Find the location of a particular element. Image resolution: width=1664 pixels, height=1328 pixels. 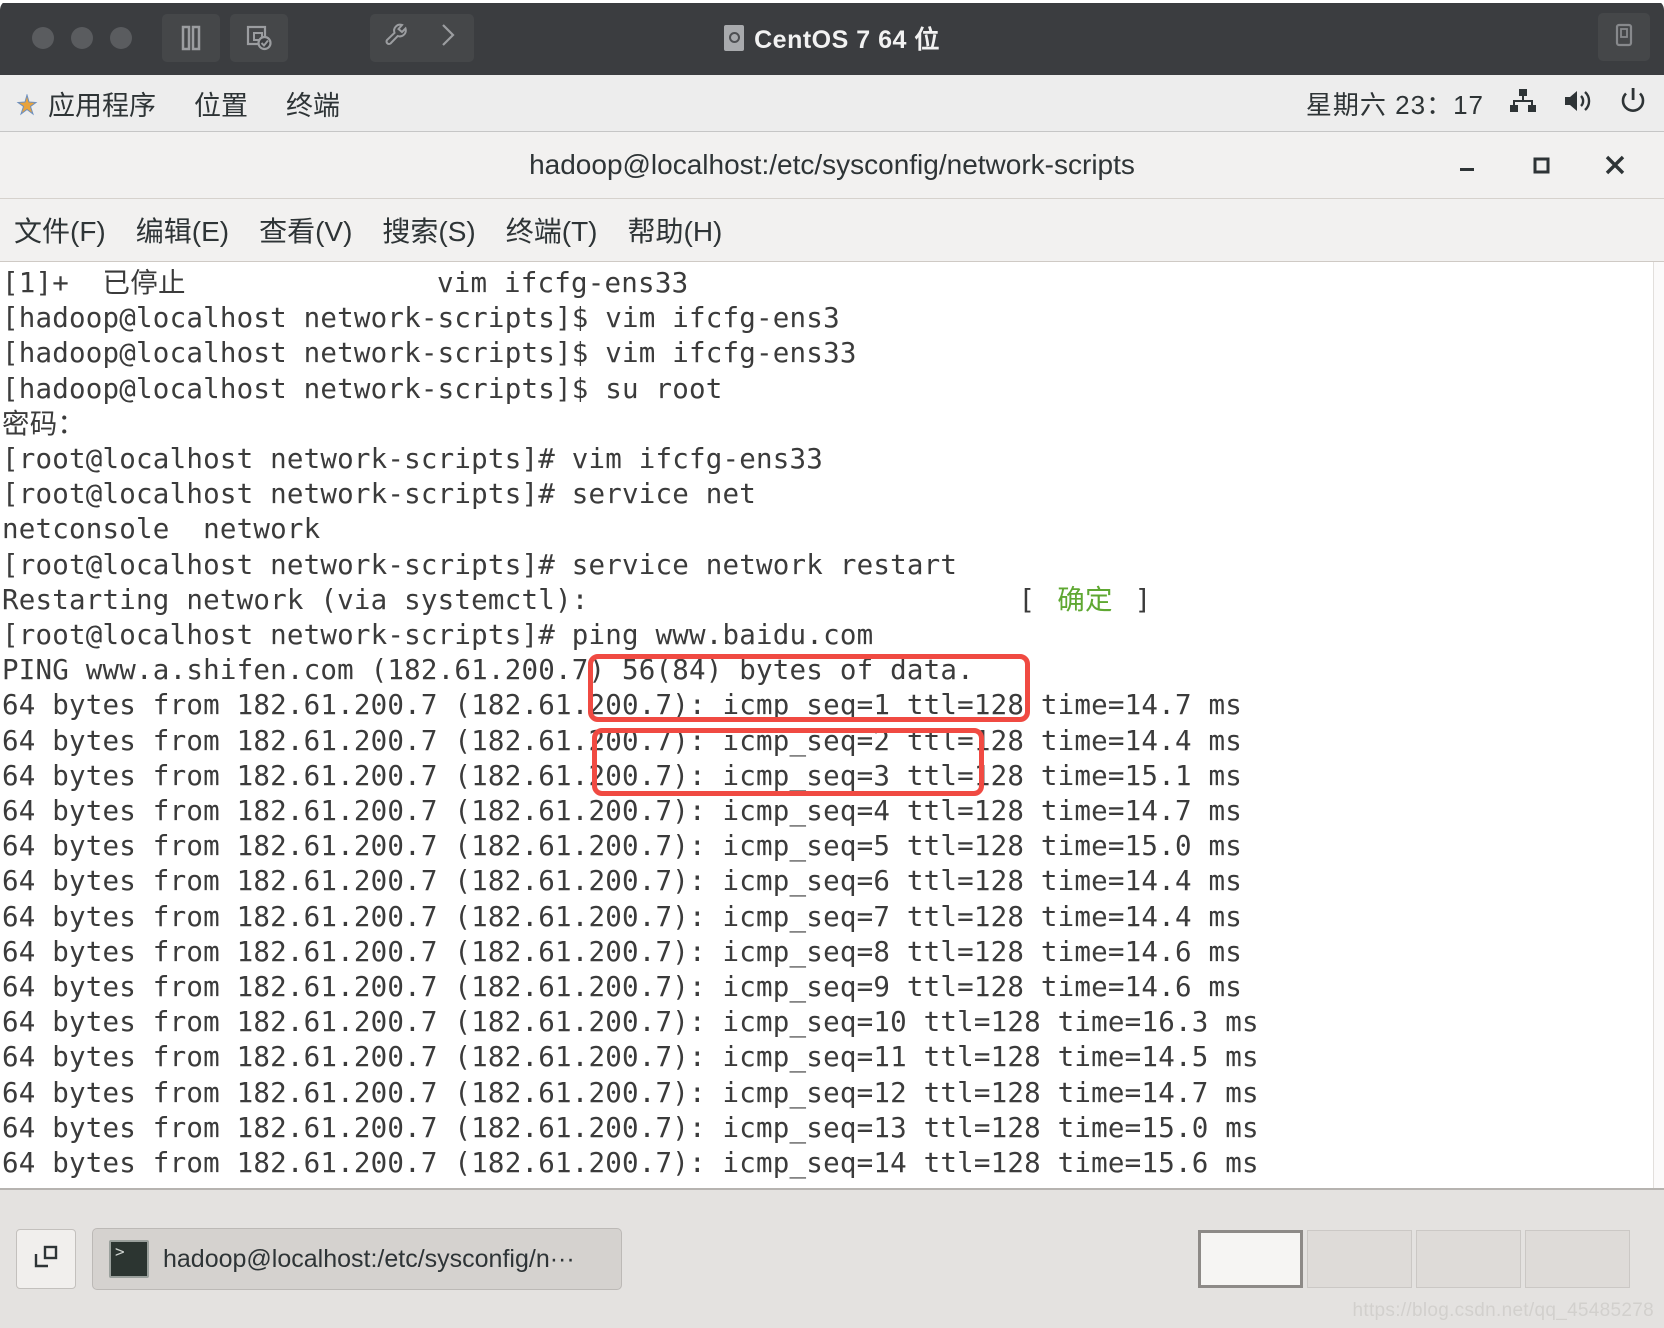

applications-menu: 应用程序 is located at coordinates (86, 103).